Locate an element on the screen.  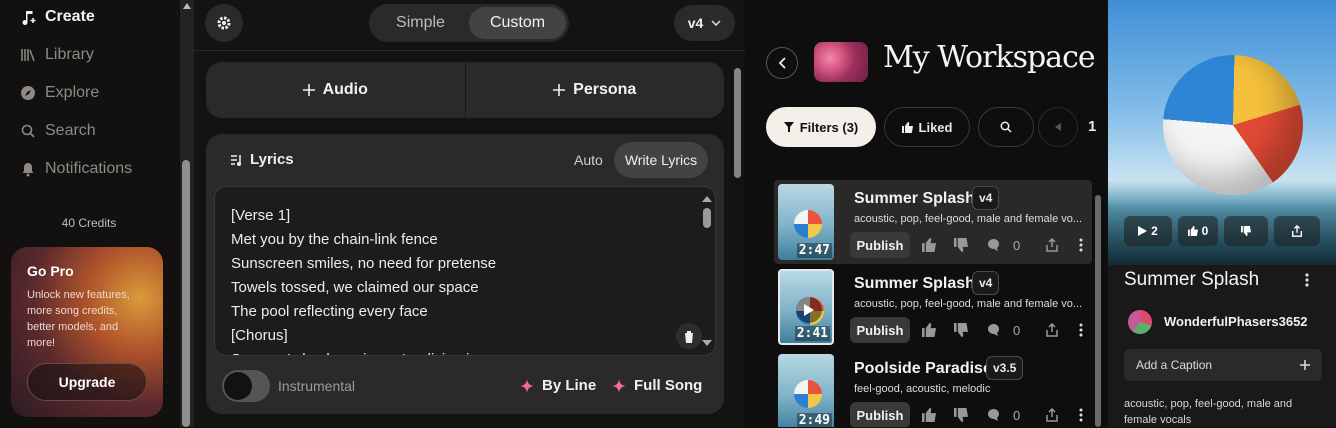
song-title: Poolside Paradise is located at coordinates (923, 369).